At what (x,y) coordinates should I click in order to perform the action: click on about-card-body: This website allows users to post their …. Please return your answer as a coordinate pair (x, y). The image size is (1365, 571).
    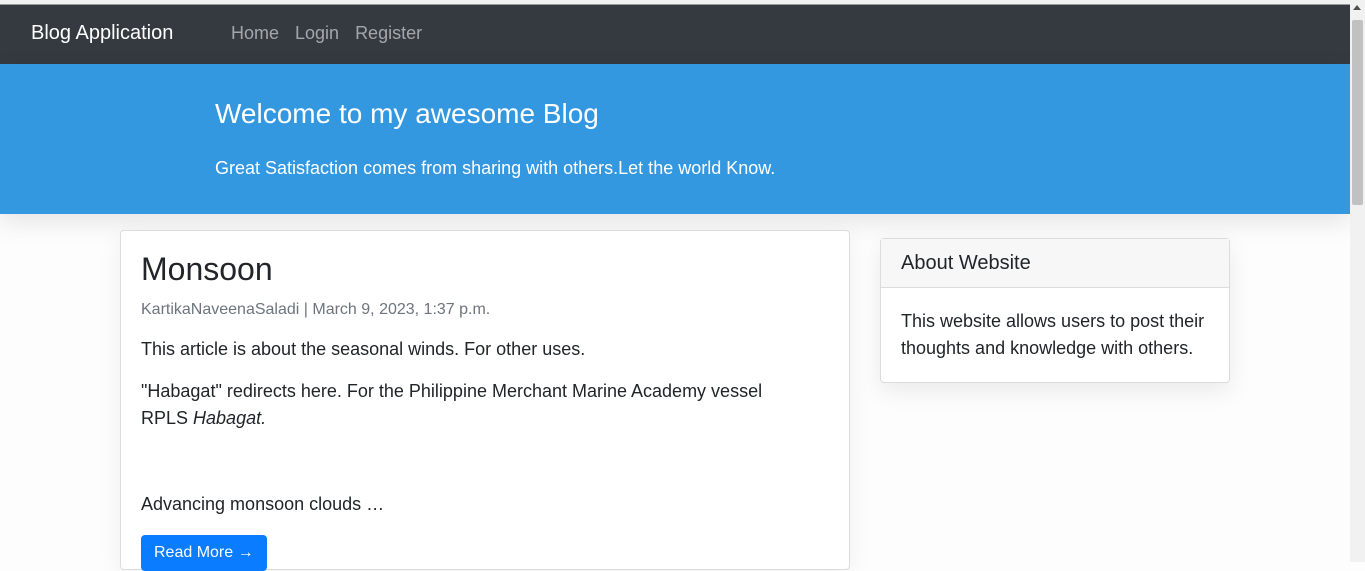
    Looking at the image, I should click on (1053, 334).